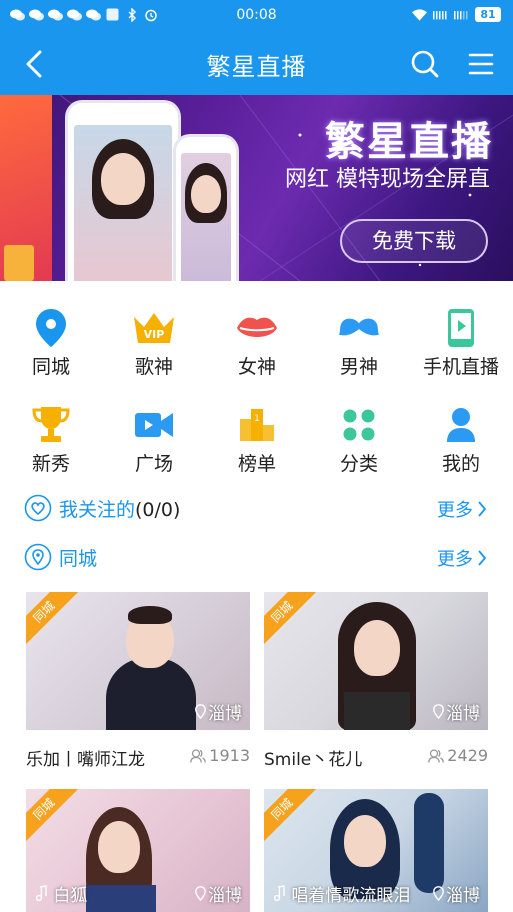 The image size is (513, 912). What do you see at coordinates (351, 896) in the screenshot?
I see `streamer-name-text: 唱着情歌流眼泪` at bounding box center [351, 896].